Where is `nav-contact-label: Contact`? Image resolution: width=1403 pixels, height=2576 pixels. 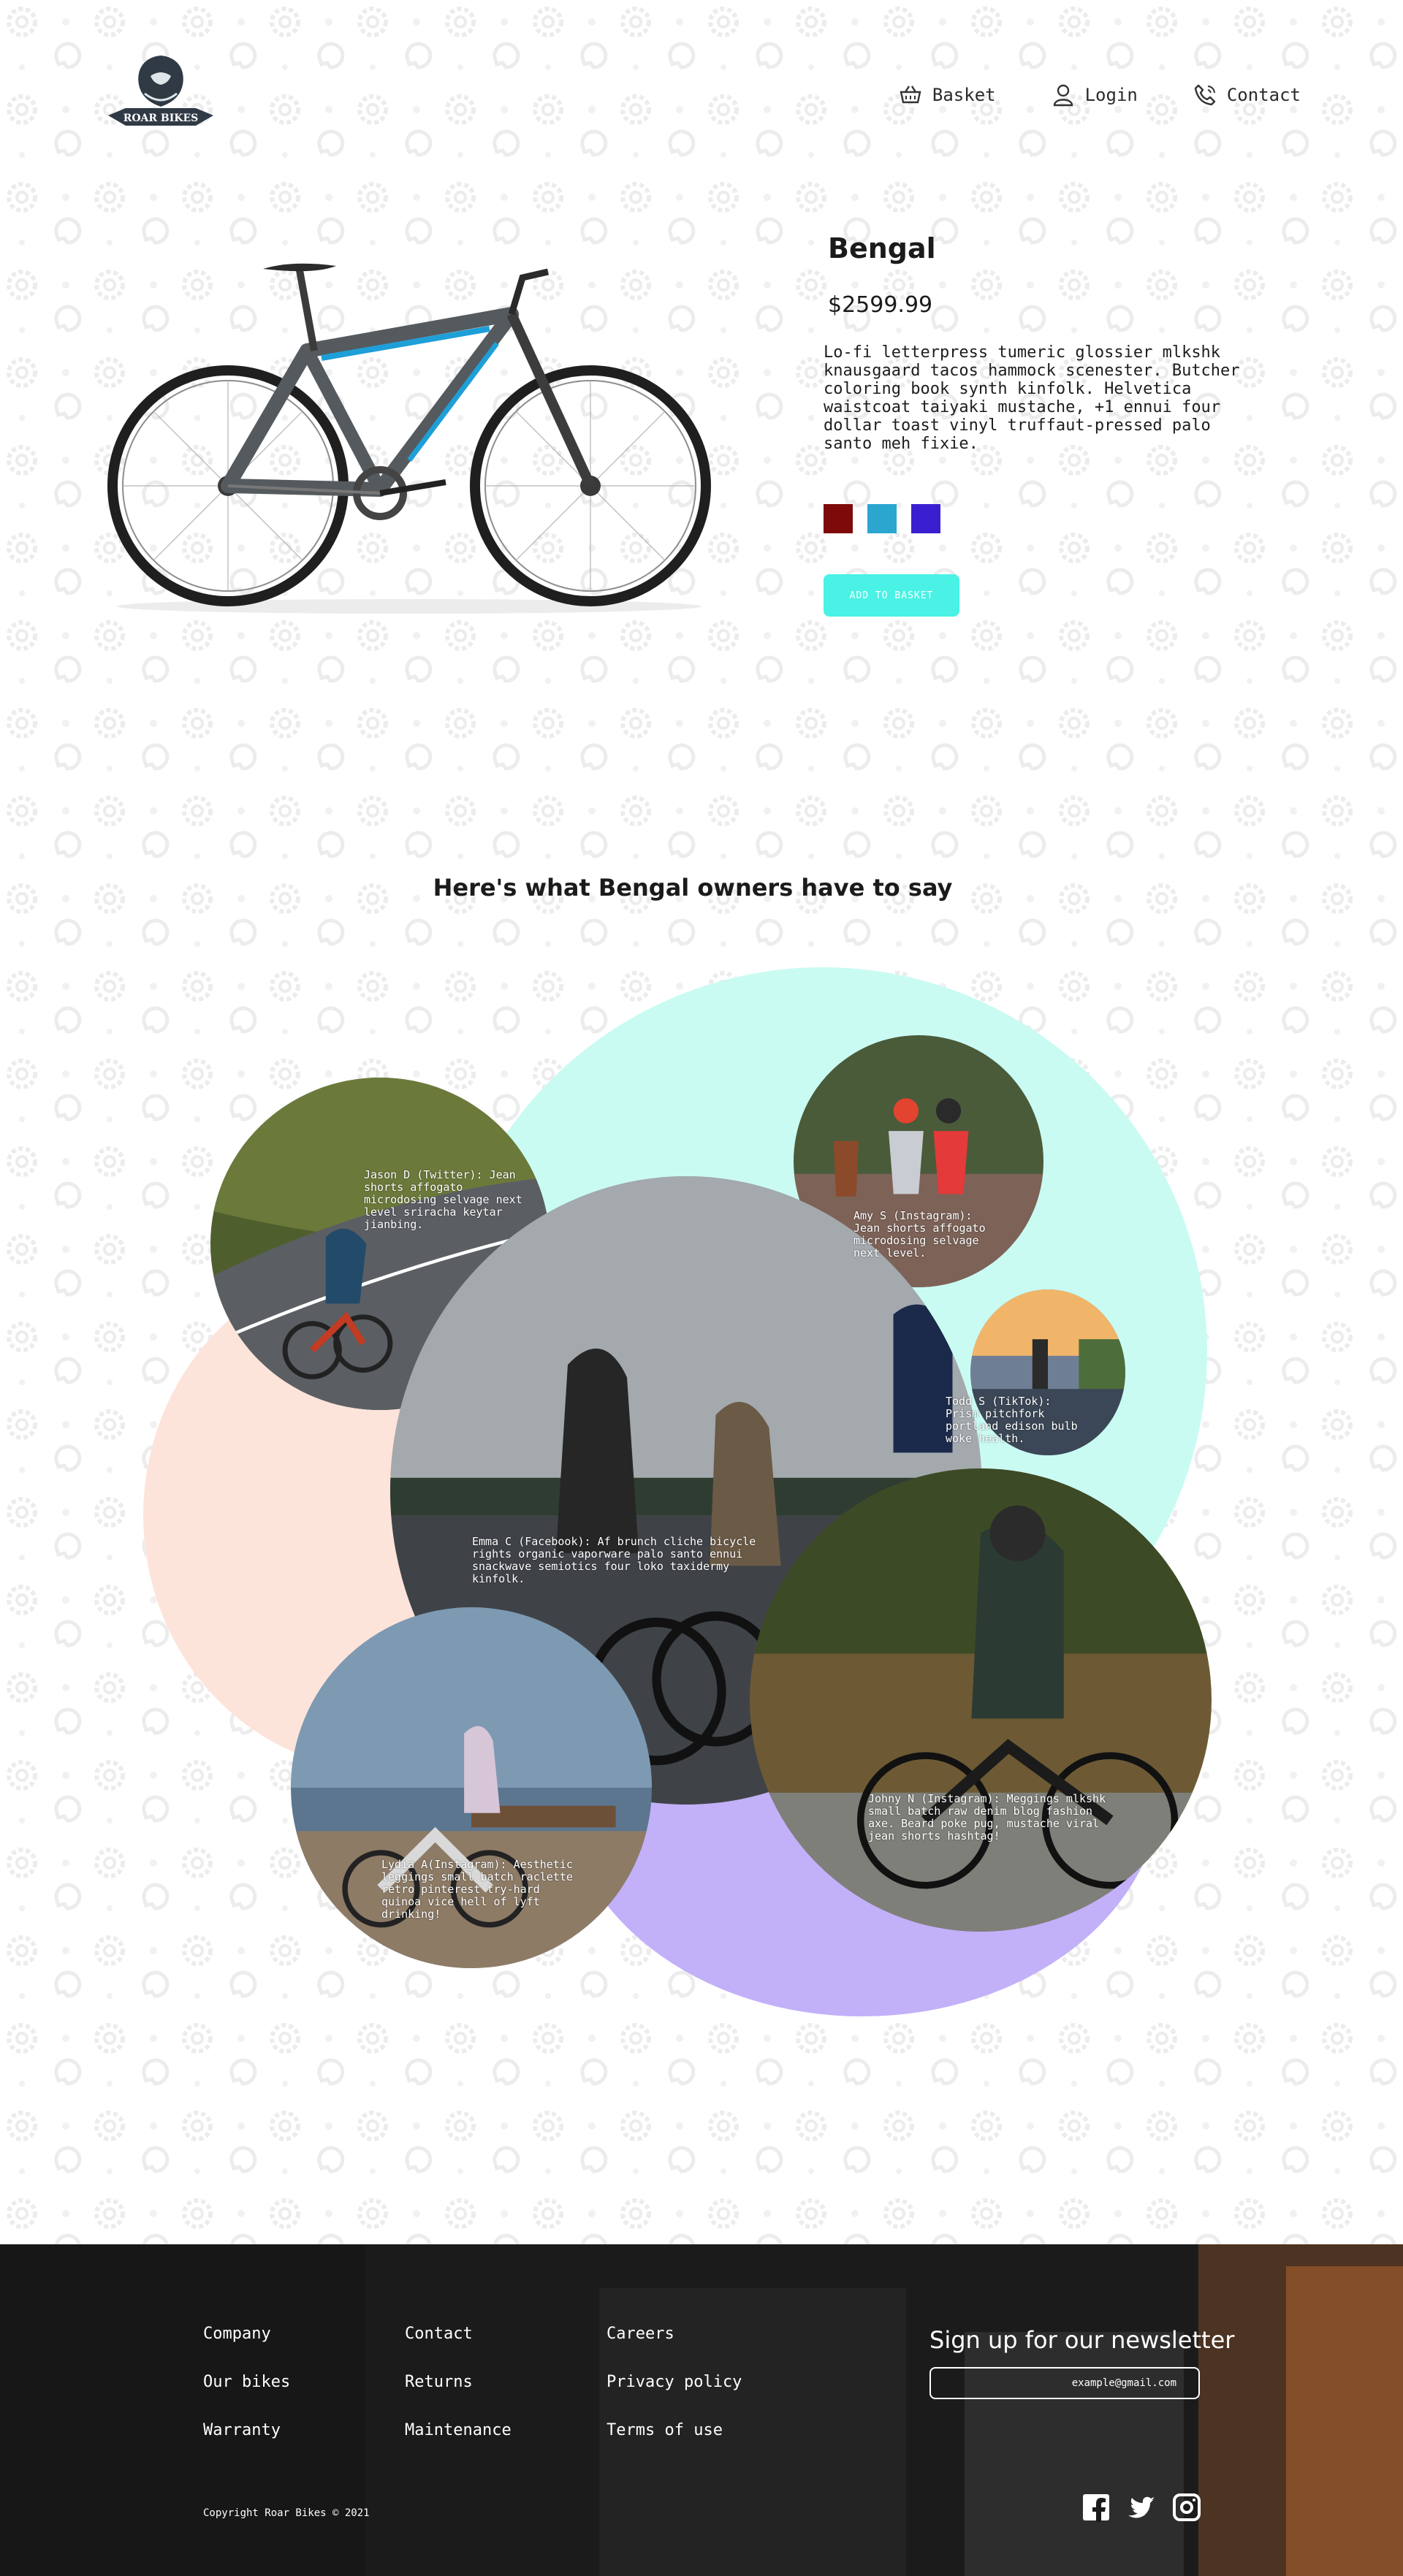
nav-contact-label: Contact is located at coordinates (1263, 95).